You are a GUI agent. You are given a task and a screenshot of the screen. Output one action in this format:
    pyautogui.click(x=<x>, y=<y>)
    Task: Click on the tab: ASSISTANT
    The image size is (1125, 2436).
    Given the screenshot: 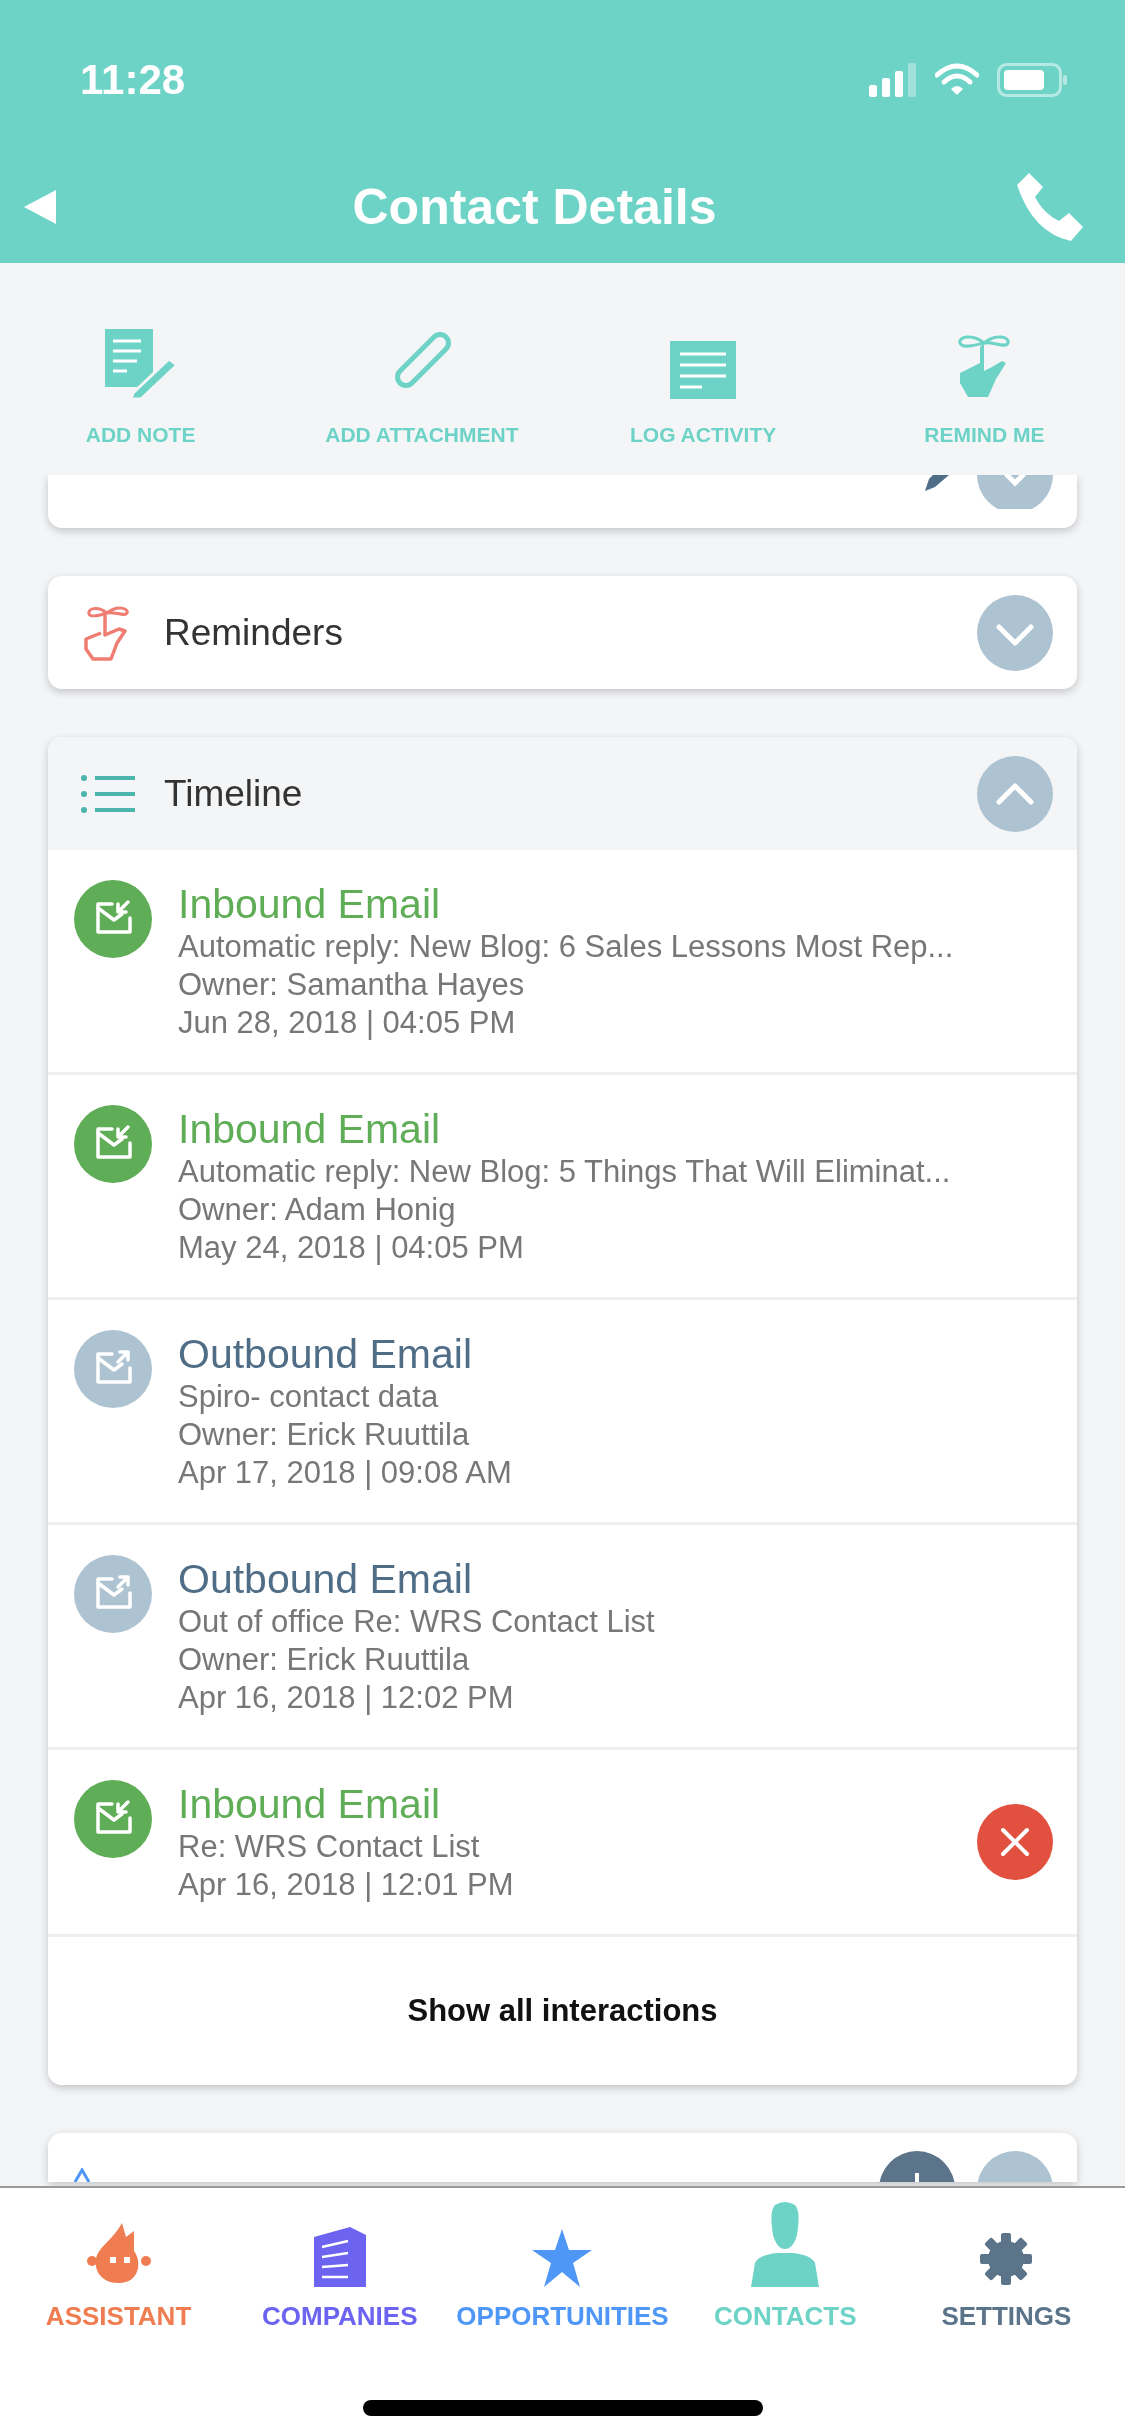 What is the action you would take?
    pyautogui.click(x=119, y=2273)
    